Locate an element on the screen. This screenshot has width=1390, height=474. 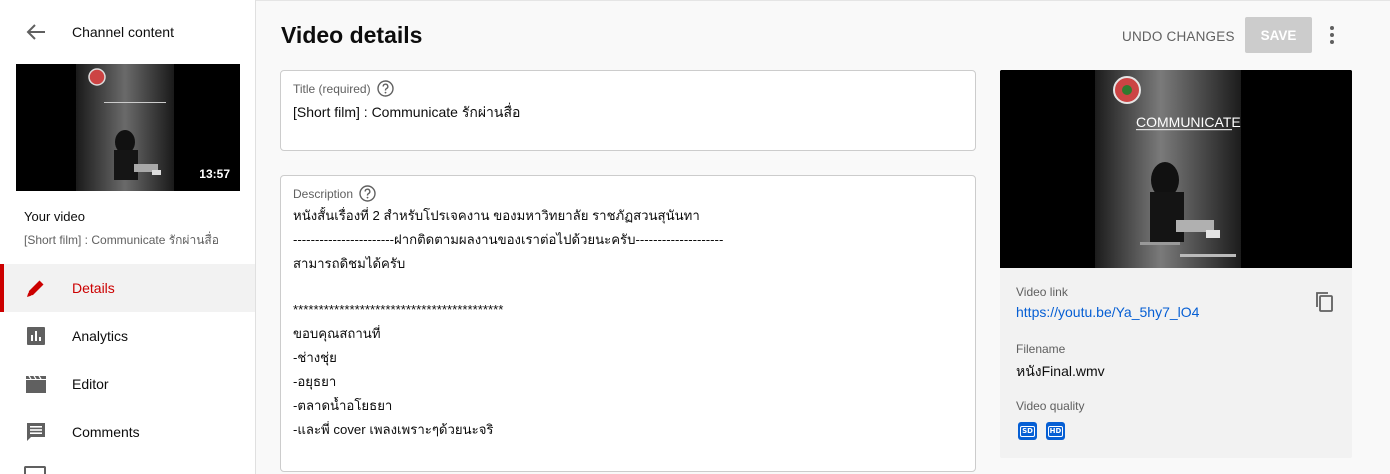
description-line: ขอบคุณสถานที่ is located at coordinates (337, 333).